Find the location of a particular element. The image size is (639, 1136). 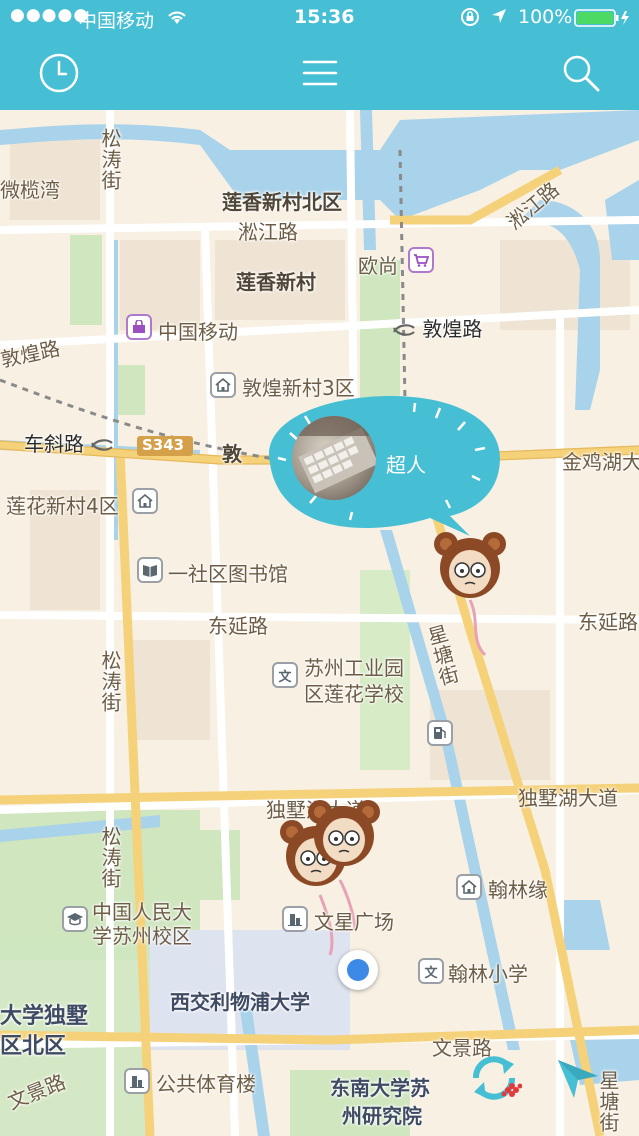

location-arrow-icon is located at coordinates (499, 18).